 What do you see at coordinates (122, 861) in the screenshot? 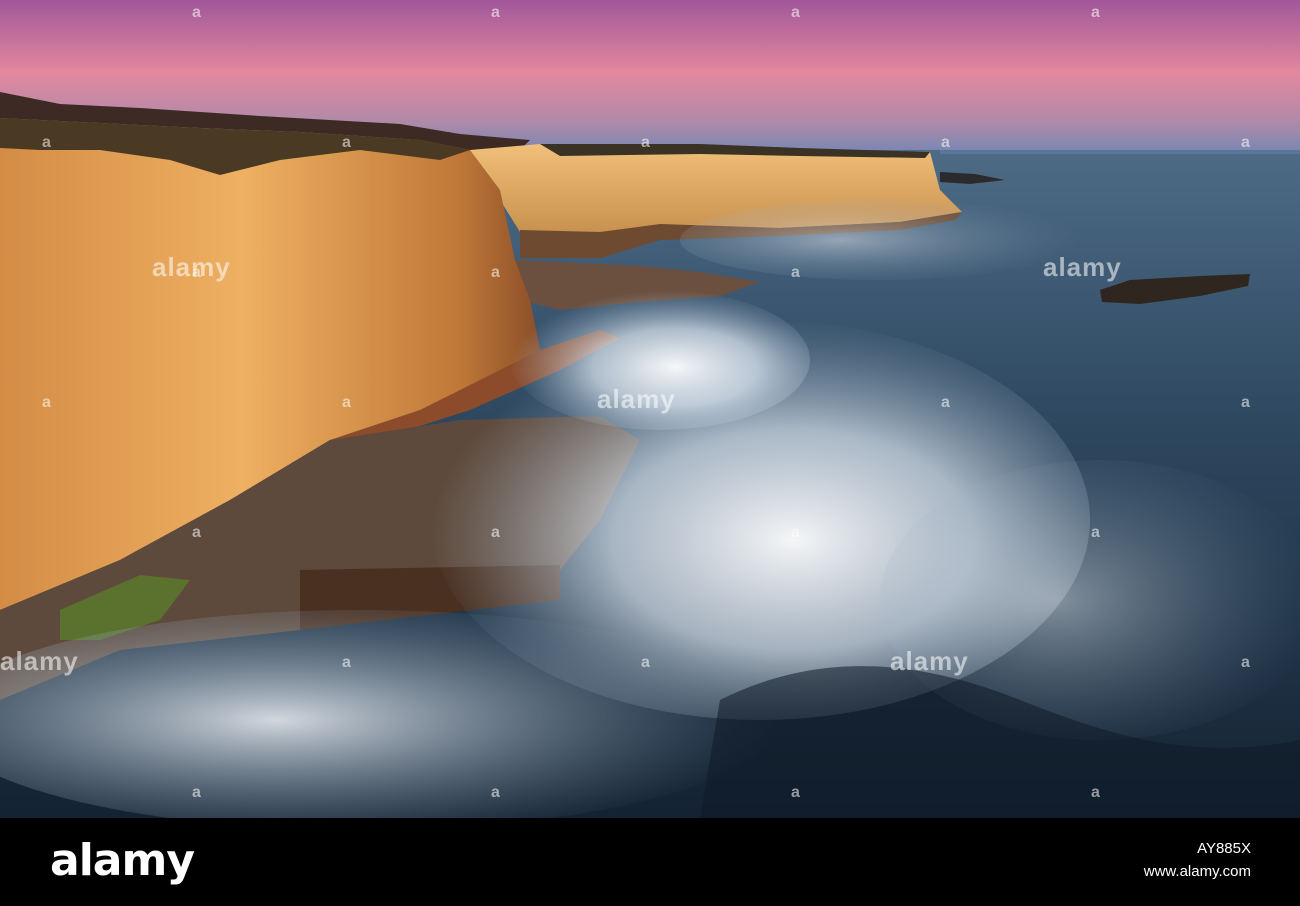
I see `brand-logo: alamy` at bounding box center [122, 861].